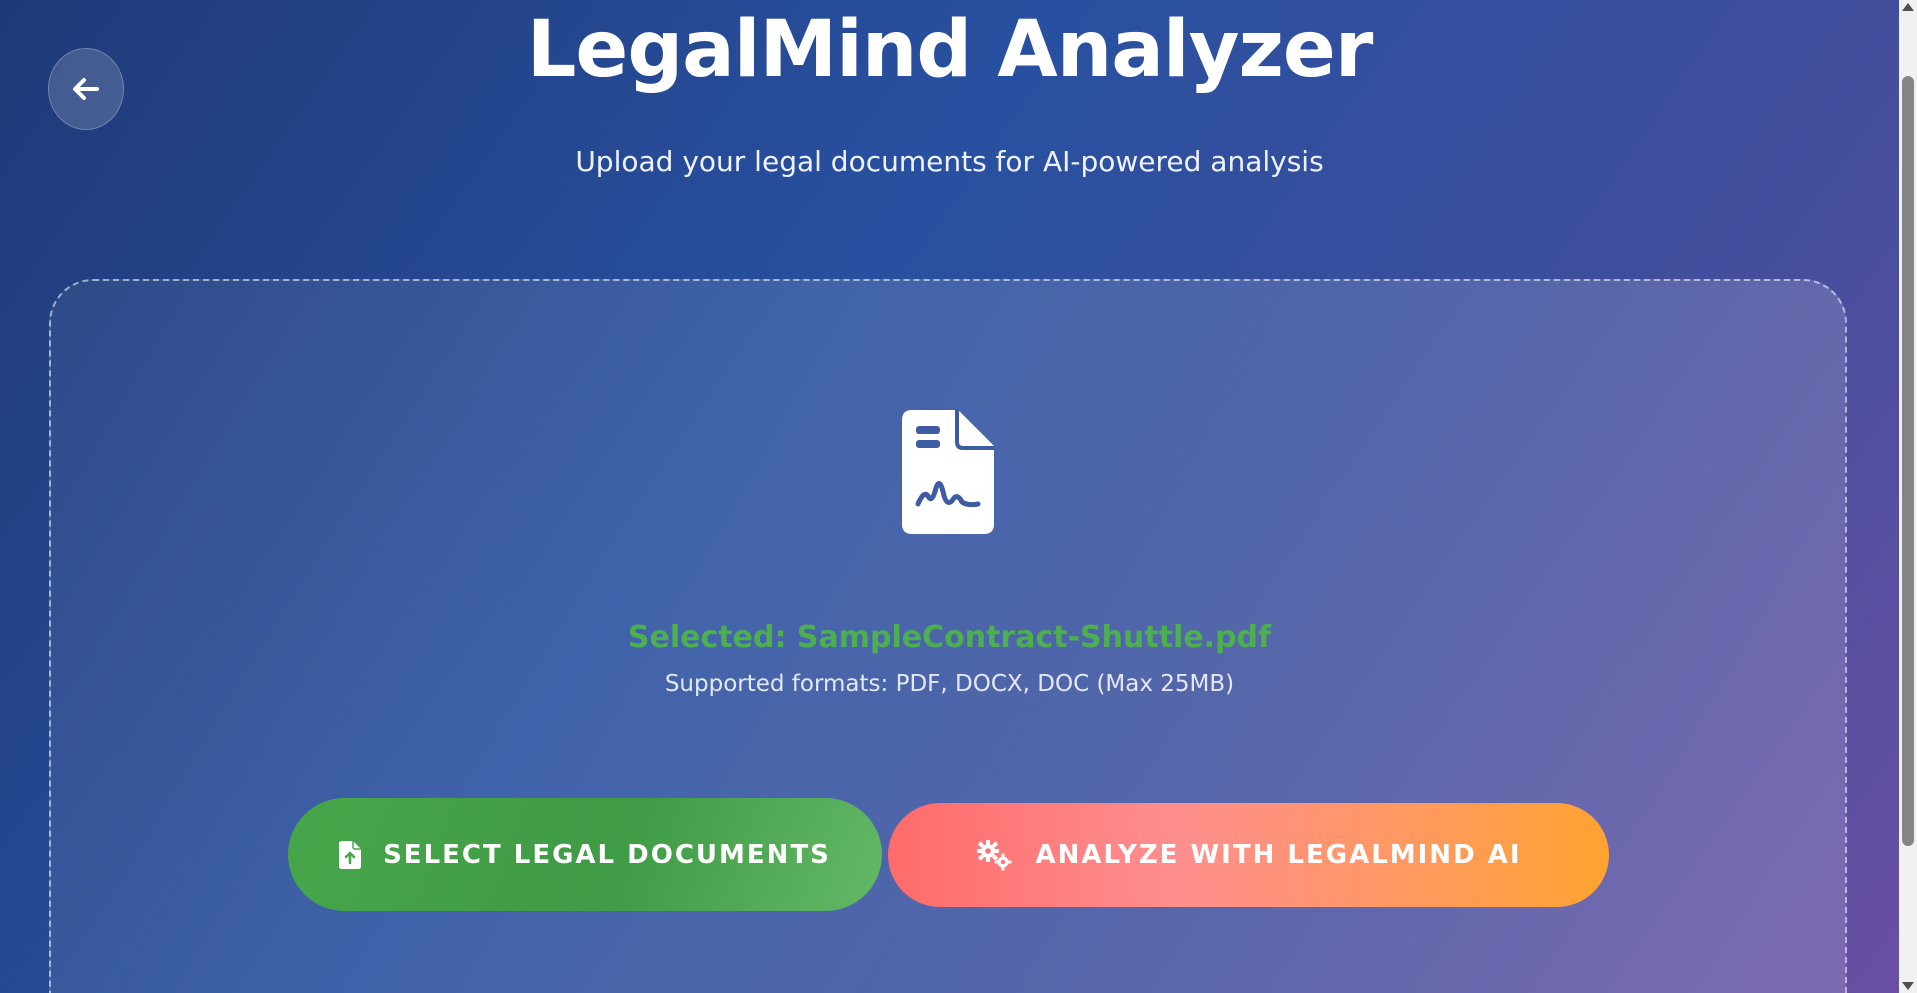 This screenshot has height=993, width=1917. What do you see at coordinates (607, 854) in the screenshot?
I see `select-documents-label: SELECT LEGAL DOCUMENTS` at bounding box center [607, 854].